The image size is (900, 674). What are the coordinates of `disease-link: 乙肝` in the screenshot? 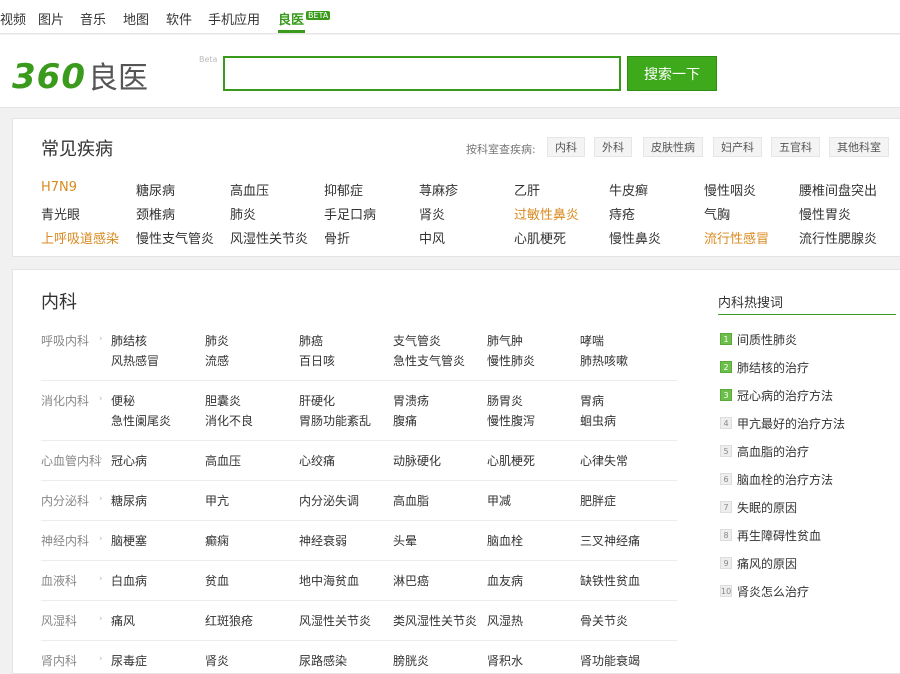 It's located at (527, 189).